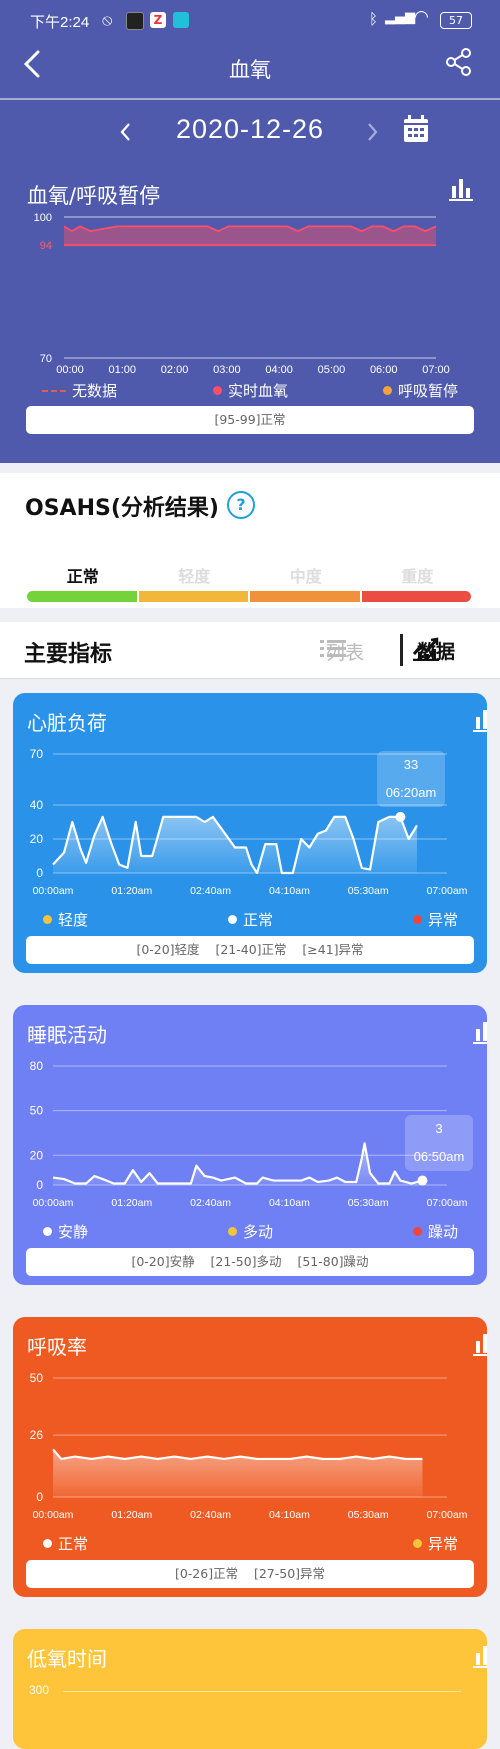 The image size is (500, 1749). Describe the element at coordinates (439, 1143) in the screenshot. I see `chart-tooltip: 3 06:50am` at that location.